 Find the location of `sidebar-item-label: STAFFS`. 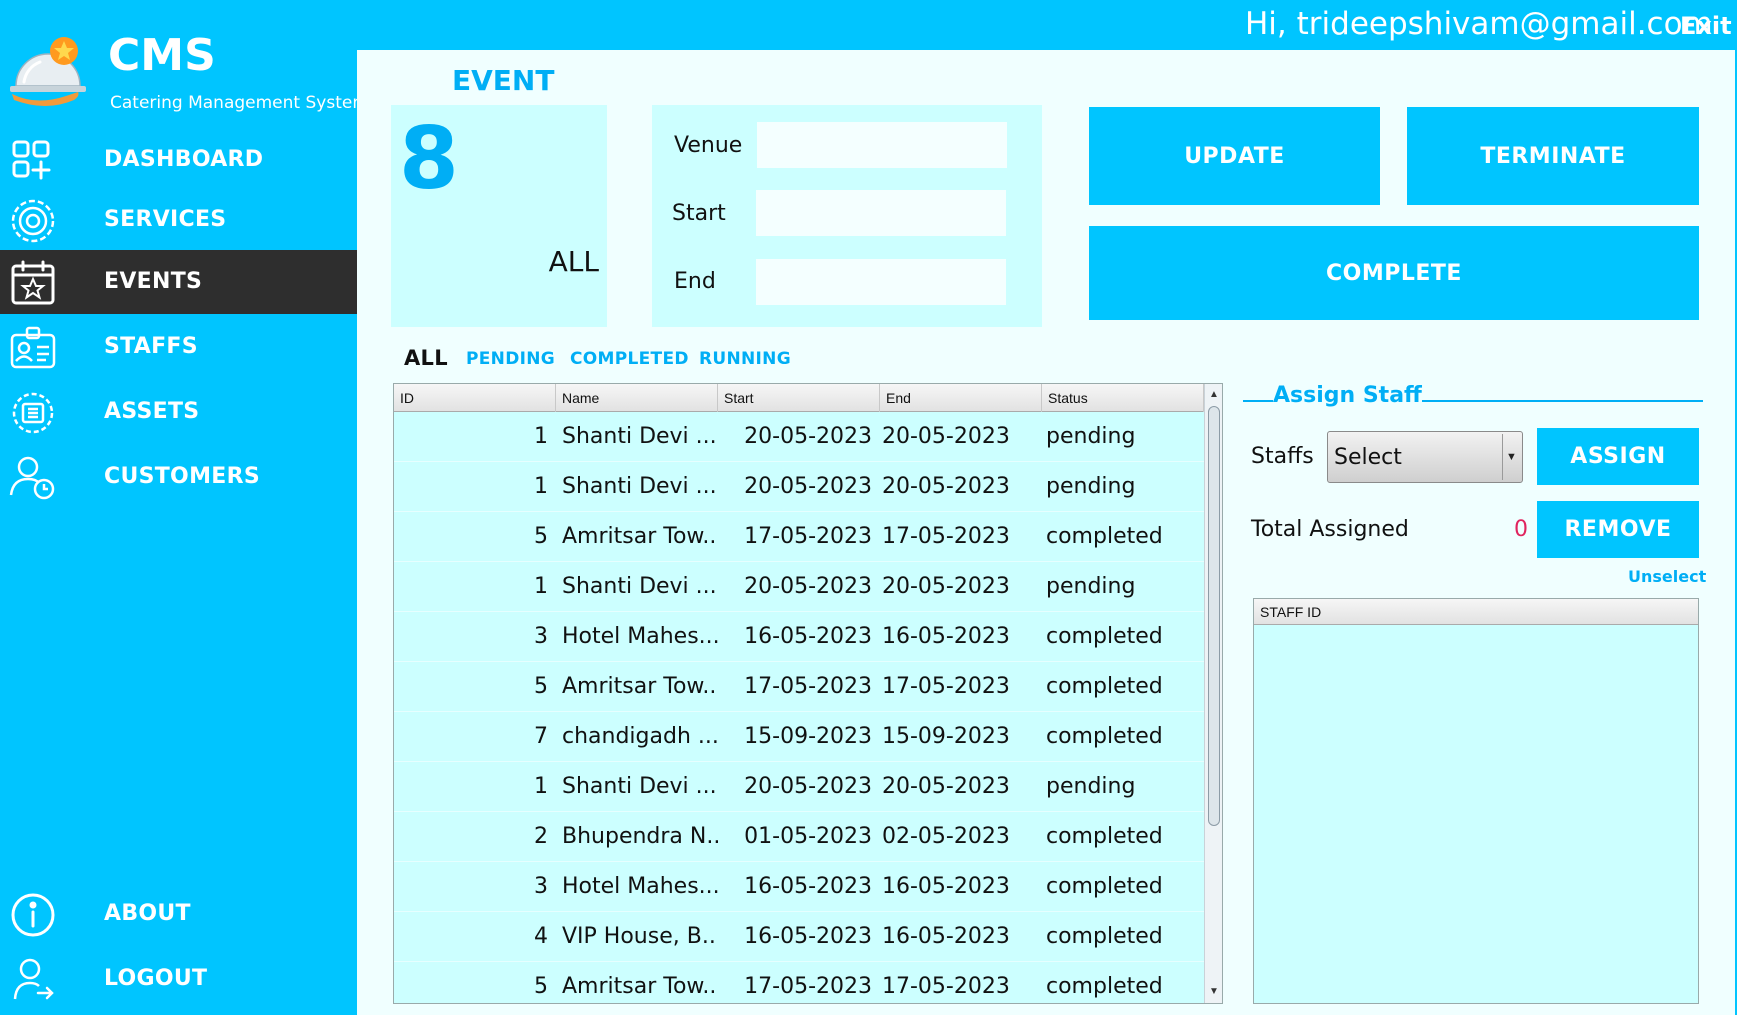

sidebar-item-label: STAFFS is located at coordinates (151, 346).